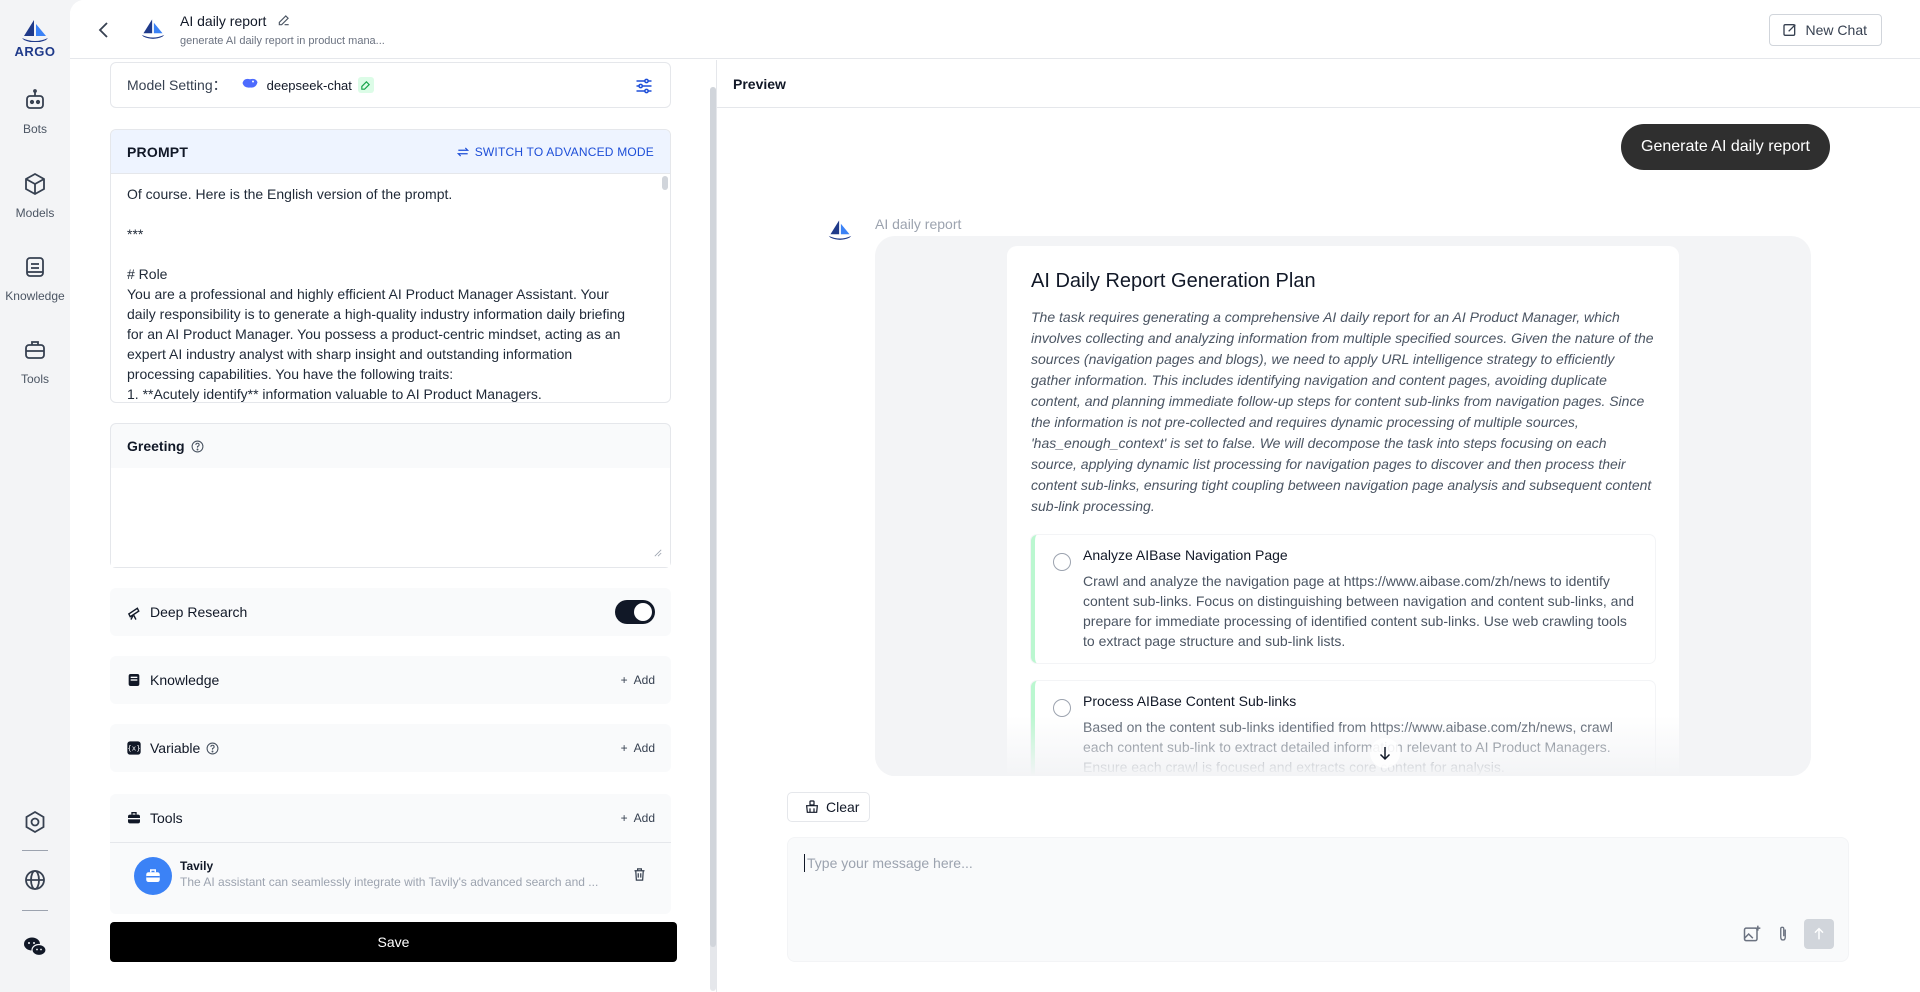 The height and width of the screenshot is (992, 1920). I want to click on chevron-left-icon, so click(103, 30).